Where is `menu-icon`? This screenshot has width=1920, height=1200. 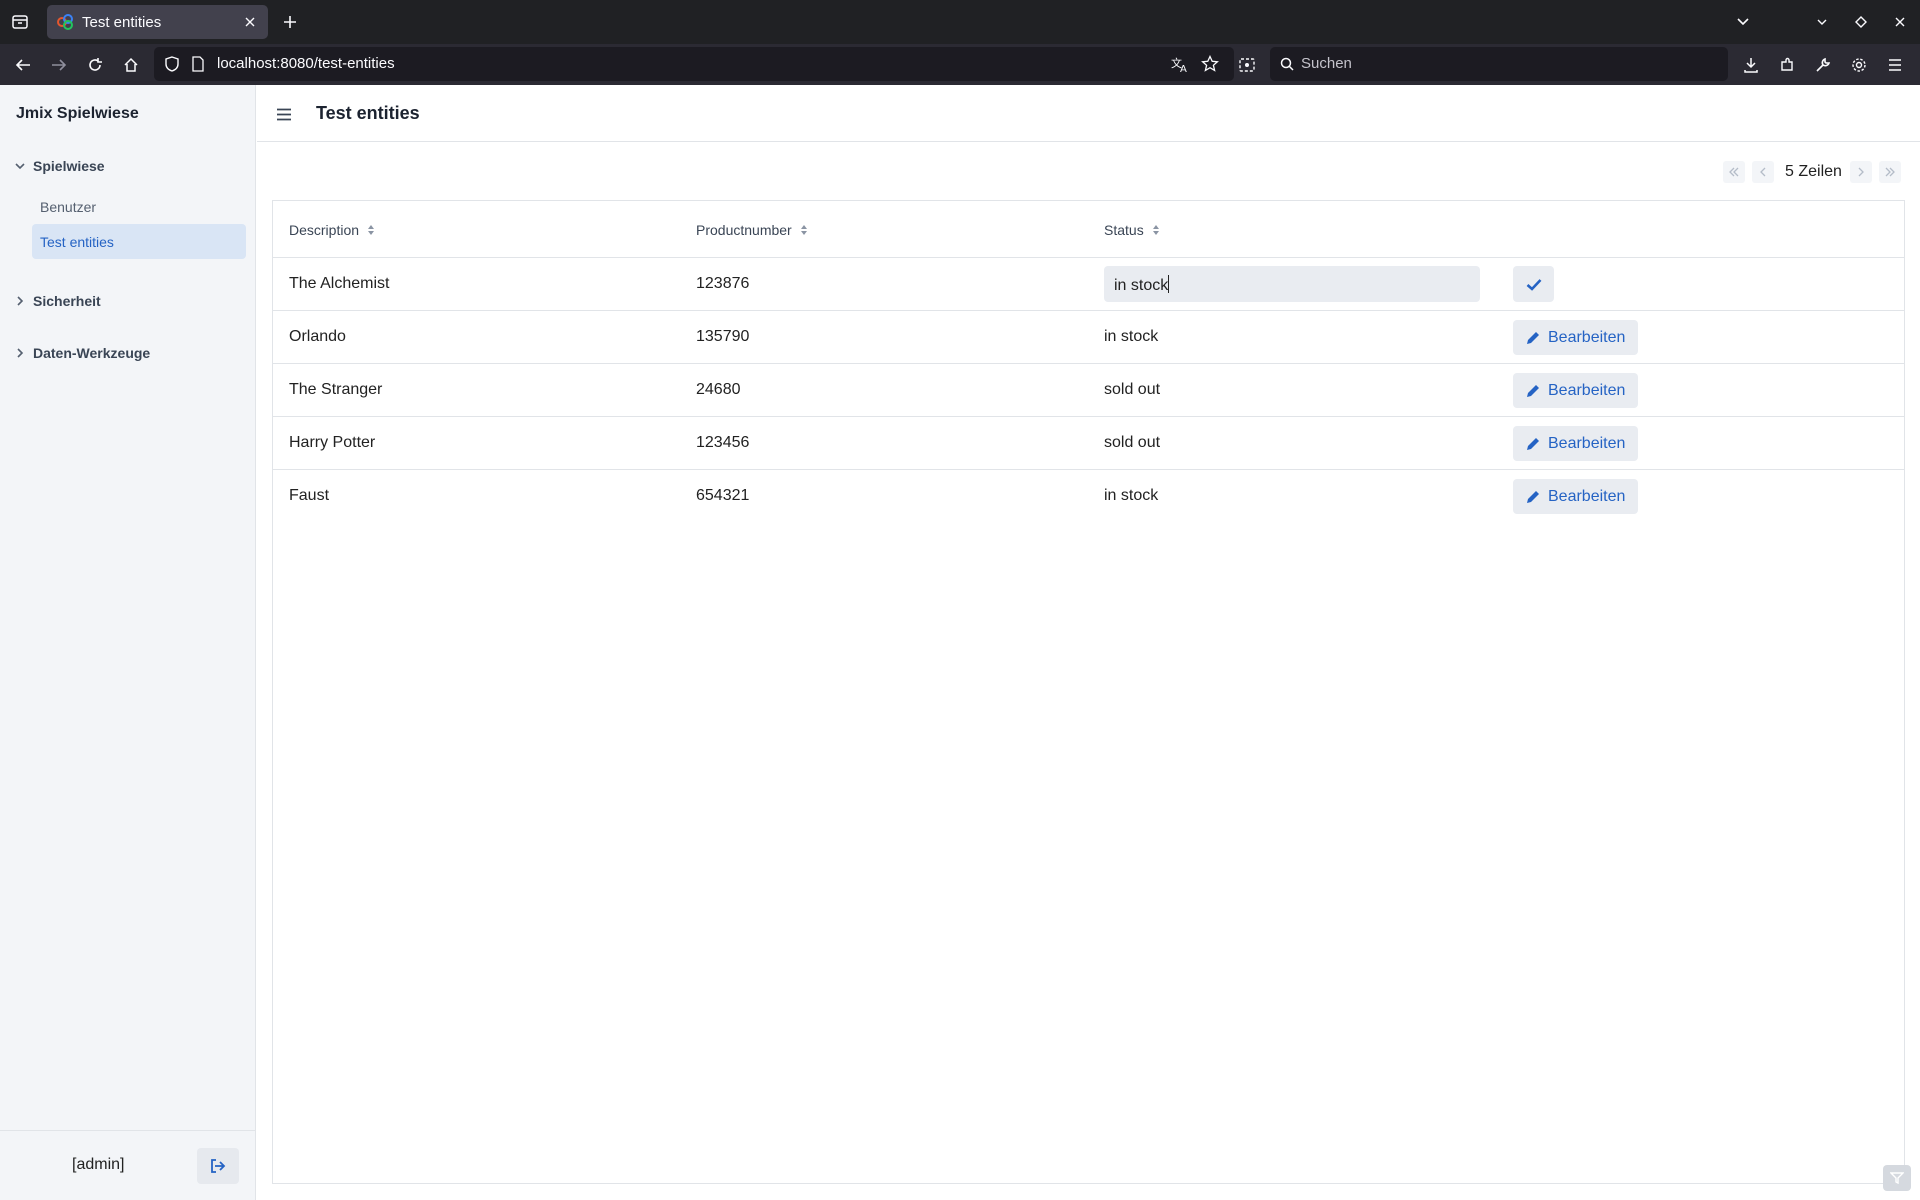 menu-icon is located at coordinates (284, 114).